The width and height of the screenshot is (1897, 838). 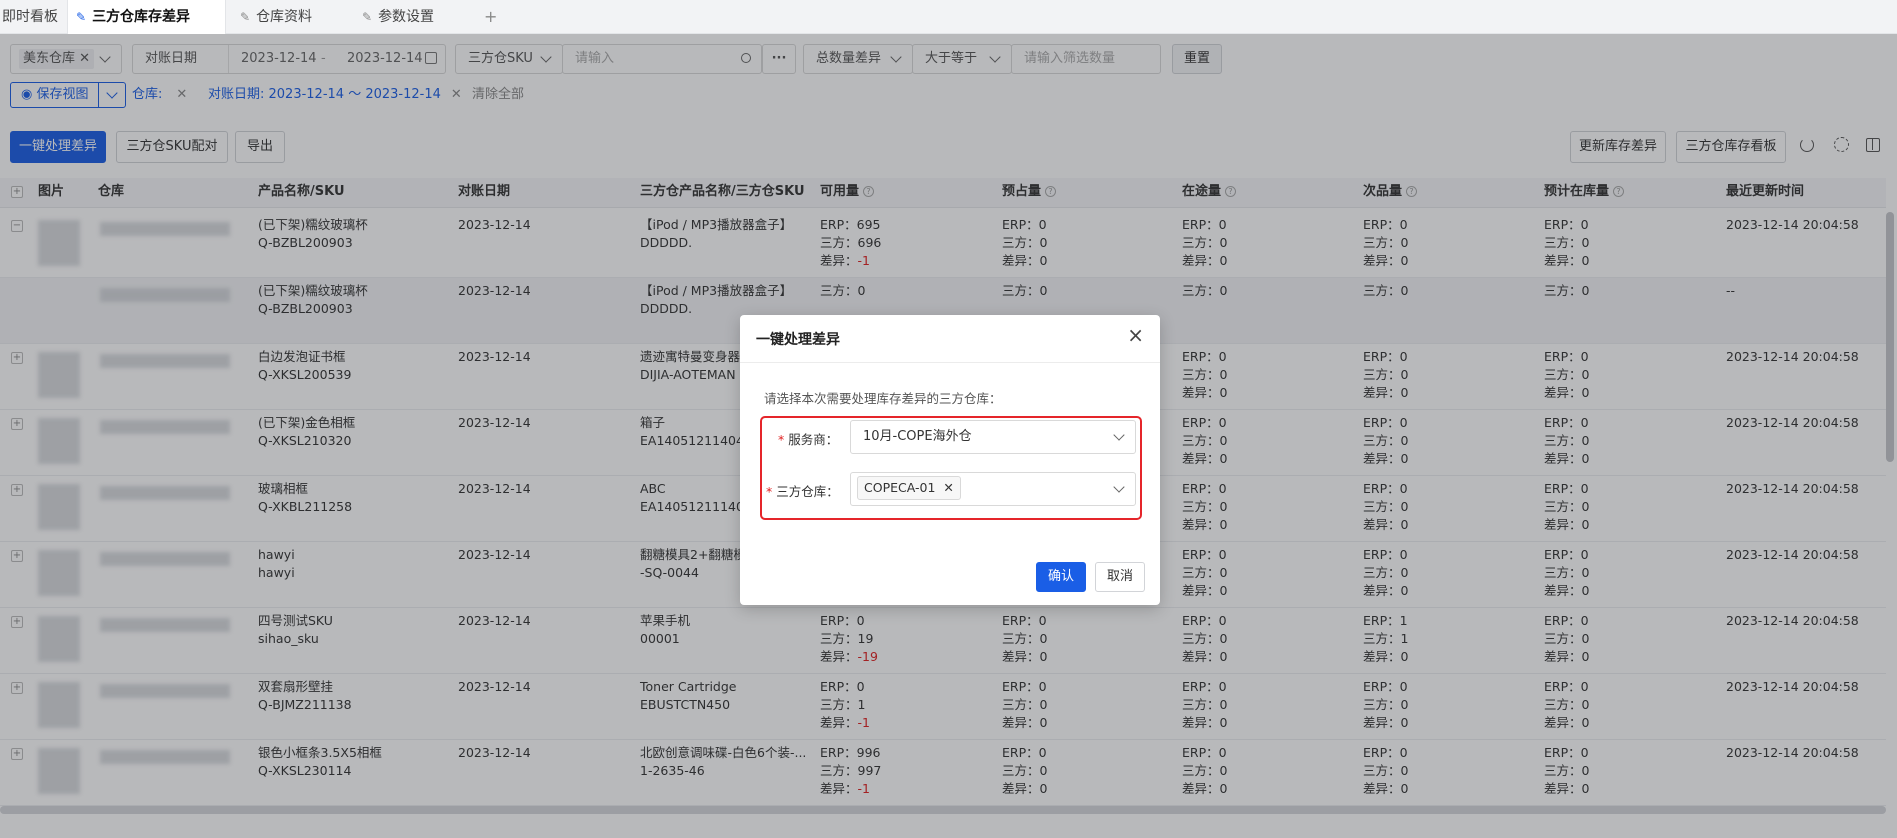 I want to click on provider-label: * 服务商：, so click(x=808, y=439).